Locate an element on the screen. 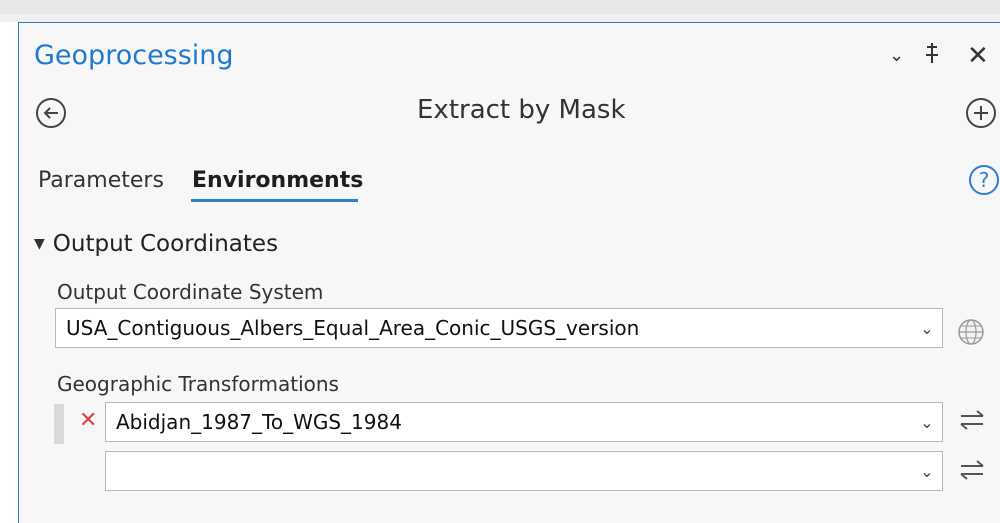  globe-icon is located at coordinates (971, 332).